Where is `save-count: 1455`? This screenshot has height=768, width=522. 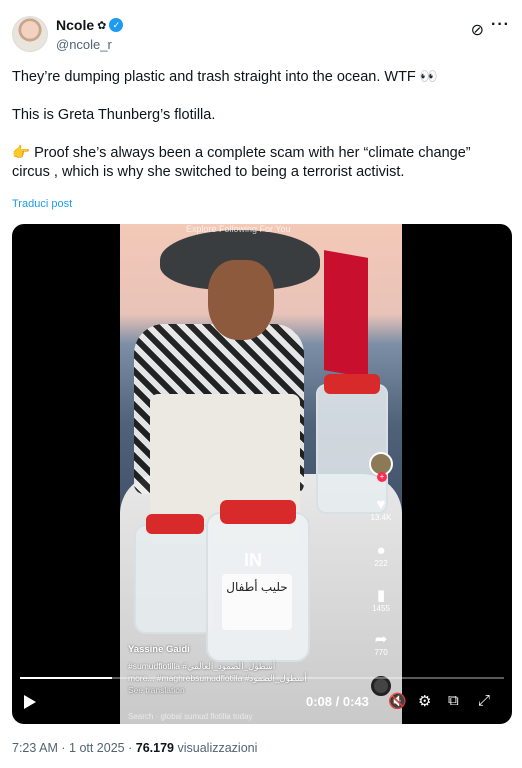
save-count: 1455 is located at coordinates (381, 608).